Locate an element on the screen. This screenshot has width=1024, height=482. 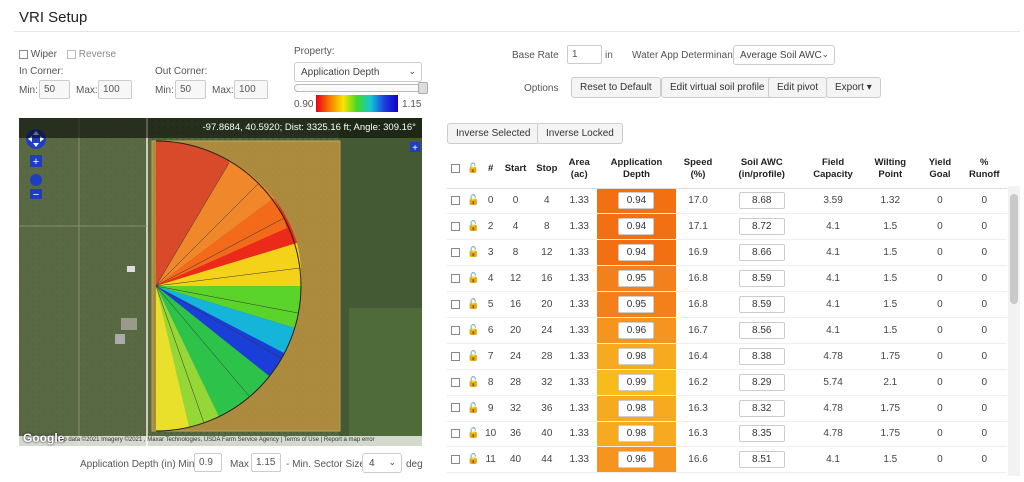
depth-input: 0.99 is located at coordinates (636, 382).